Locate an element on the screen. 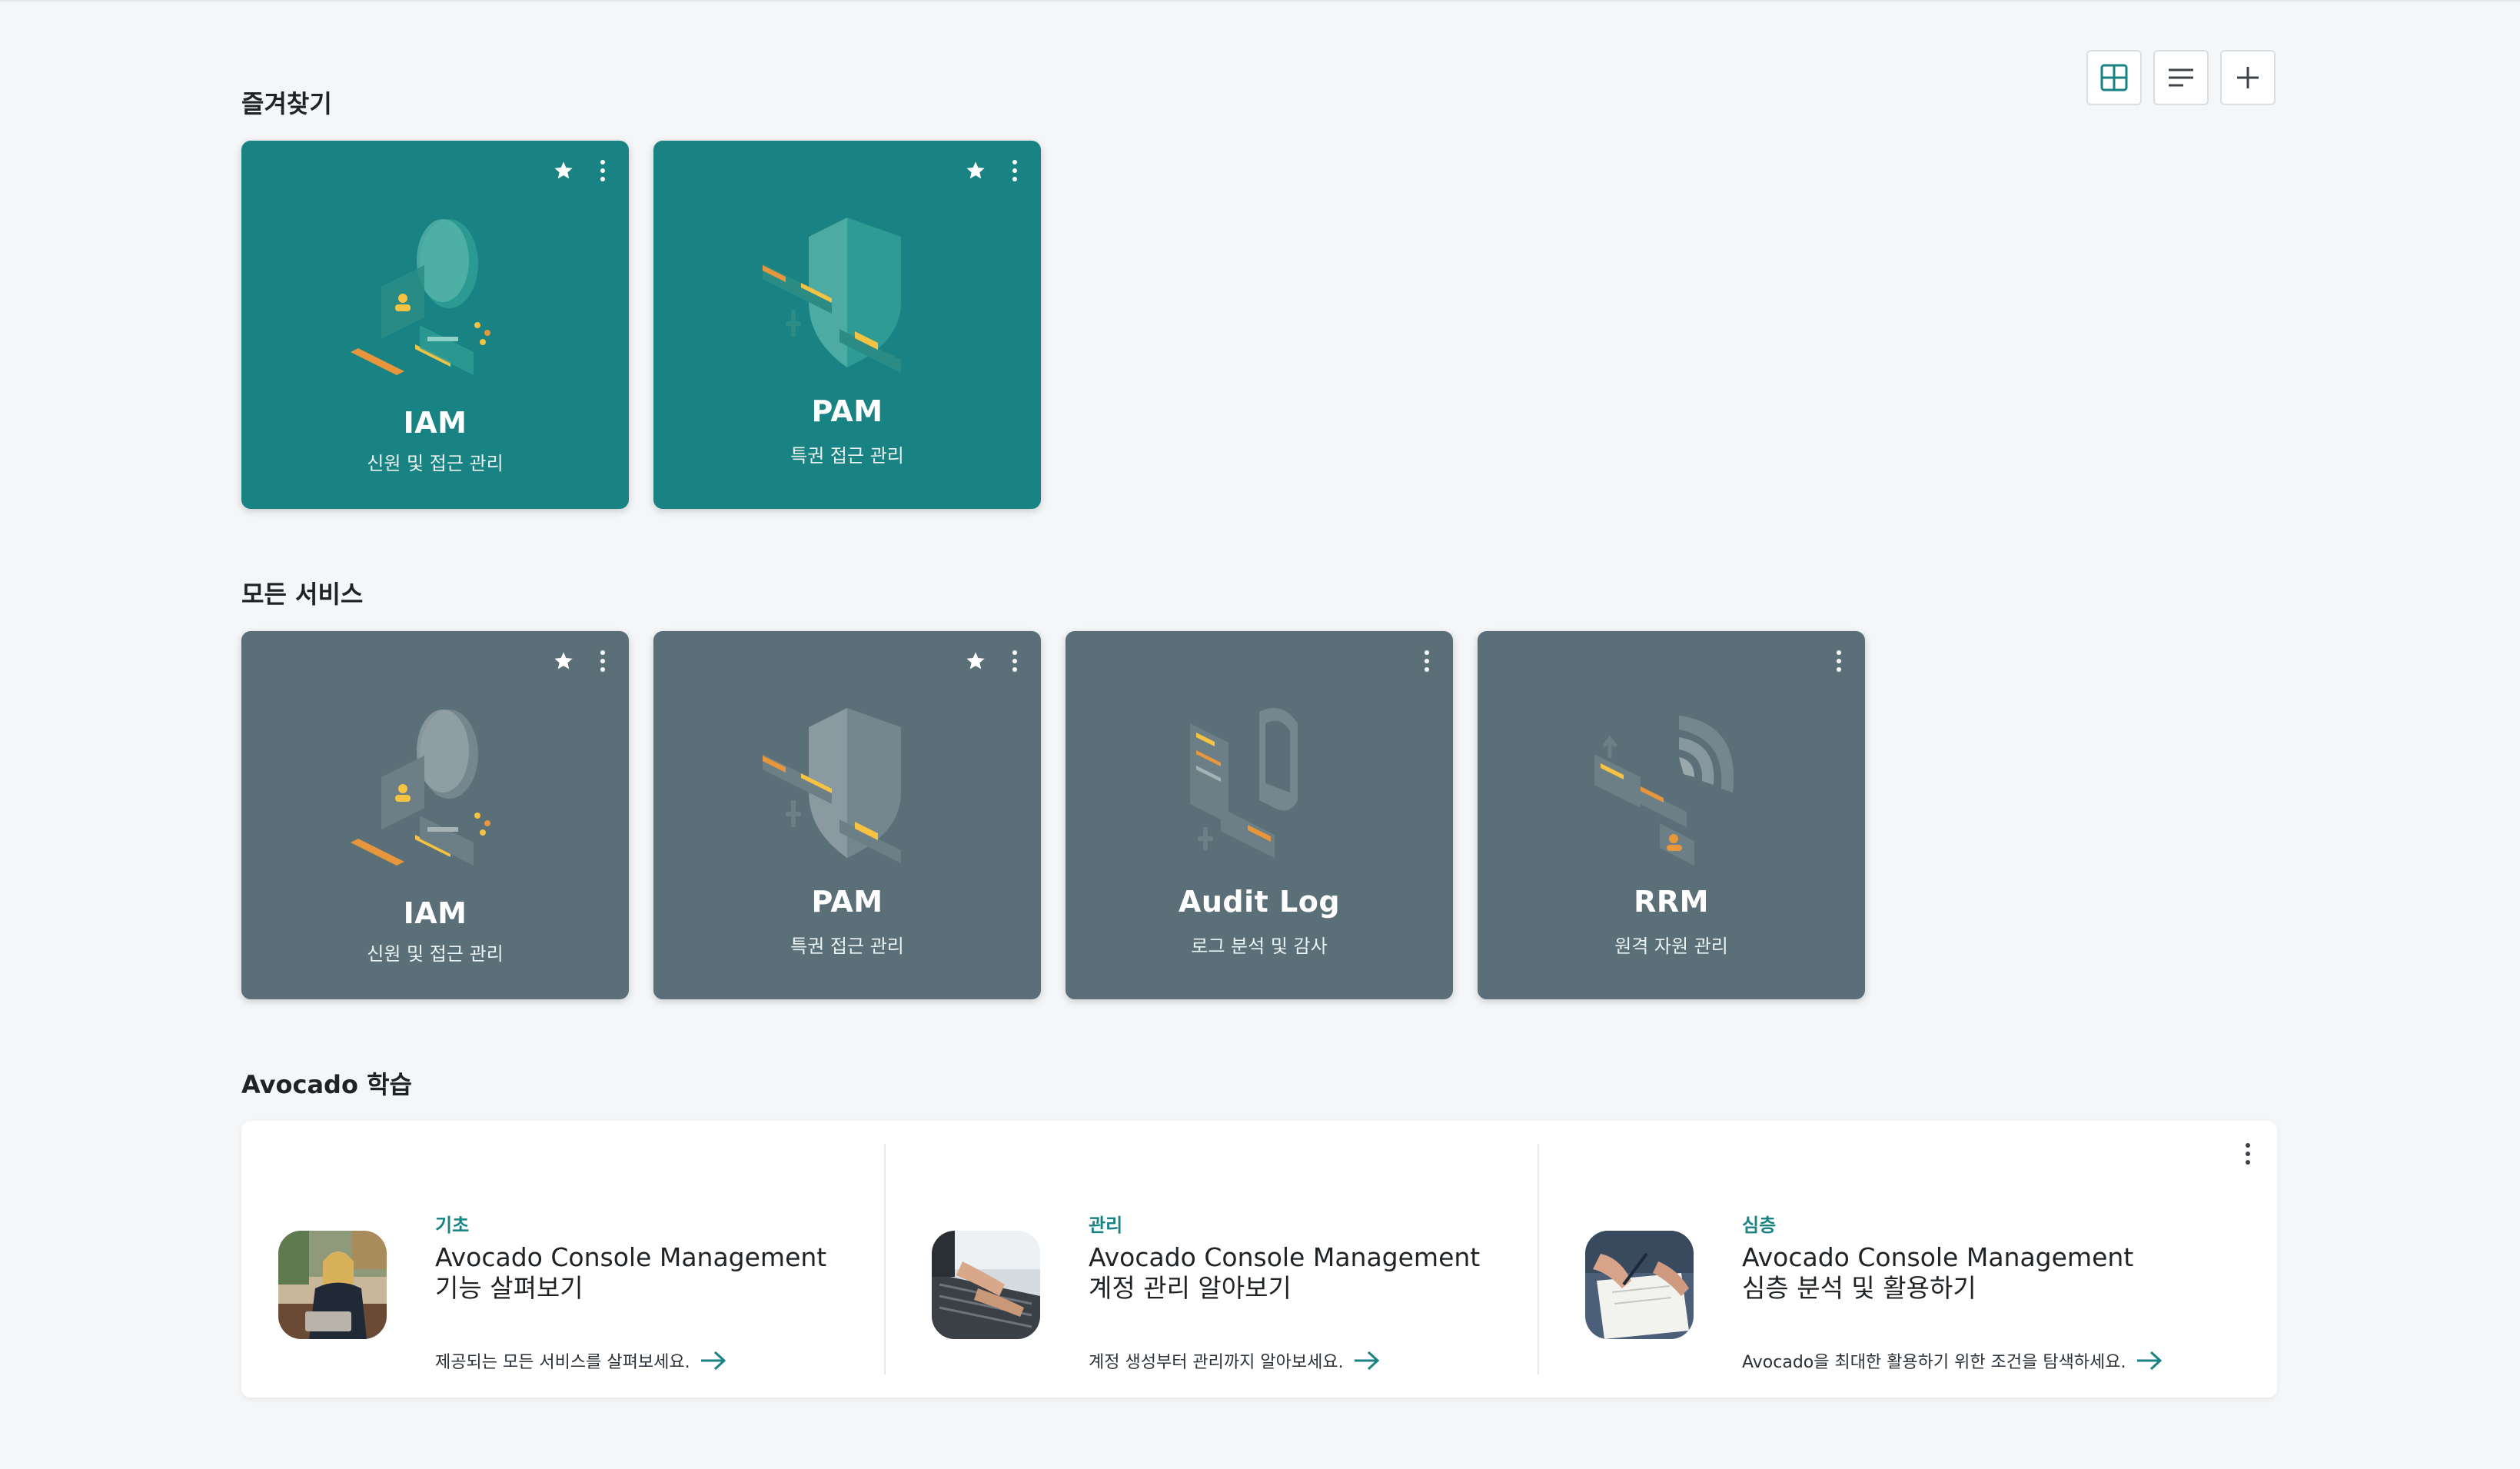 Image resolution: width=2520 pixels, height=1469 pixels. service-card-iam: IAM 신원 및 접근 관리 is located at coordinates (435, 815).